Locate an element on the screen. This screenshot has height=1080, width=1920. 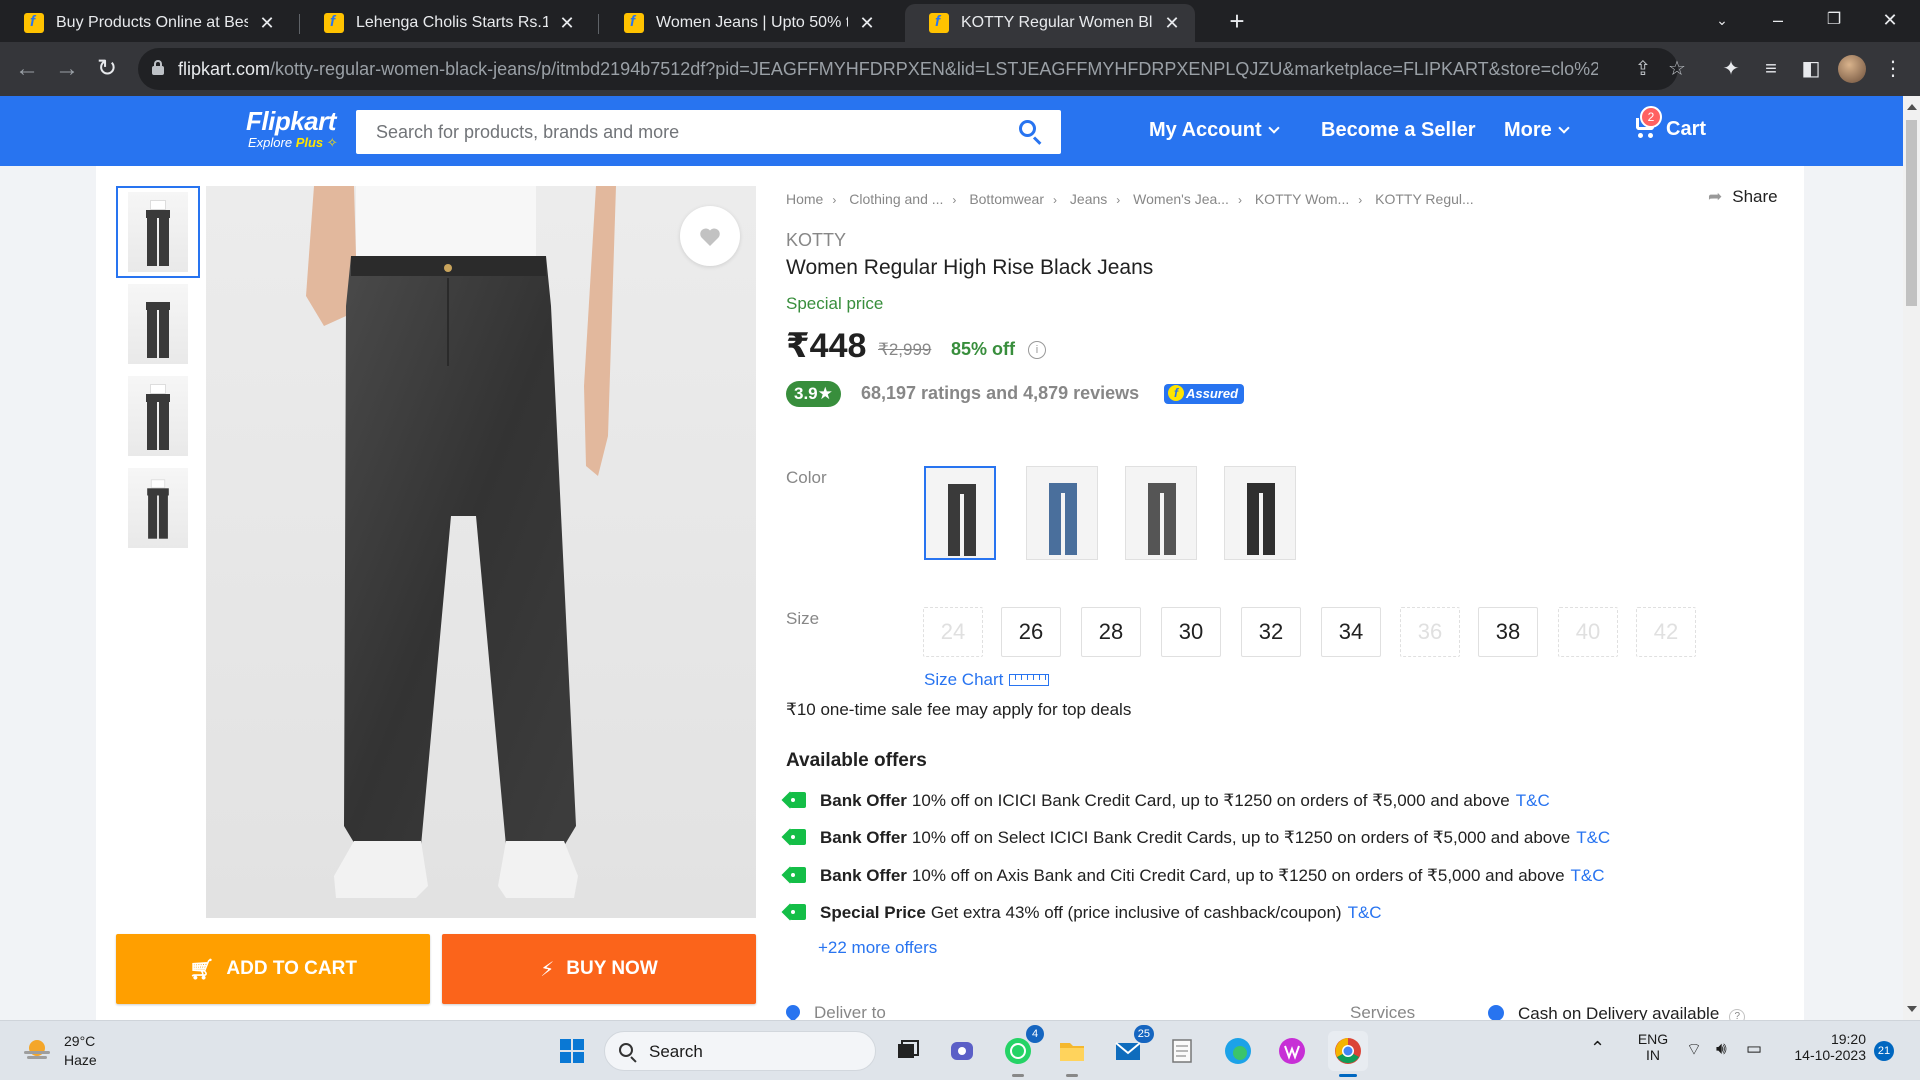
edge-browser-icon is located at coordinates (1238, 1051).